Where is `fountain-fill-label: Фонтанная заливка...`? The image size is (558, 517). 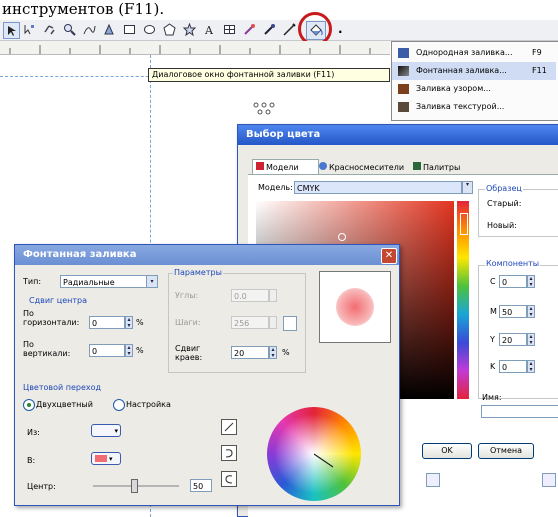
fountain-fill-label: Фонтанная заливка... is located at coordinates (461, 70).